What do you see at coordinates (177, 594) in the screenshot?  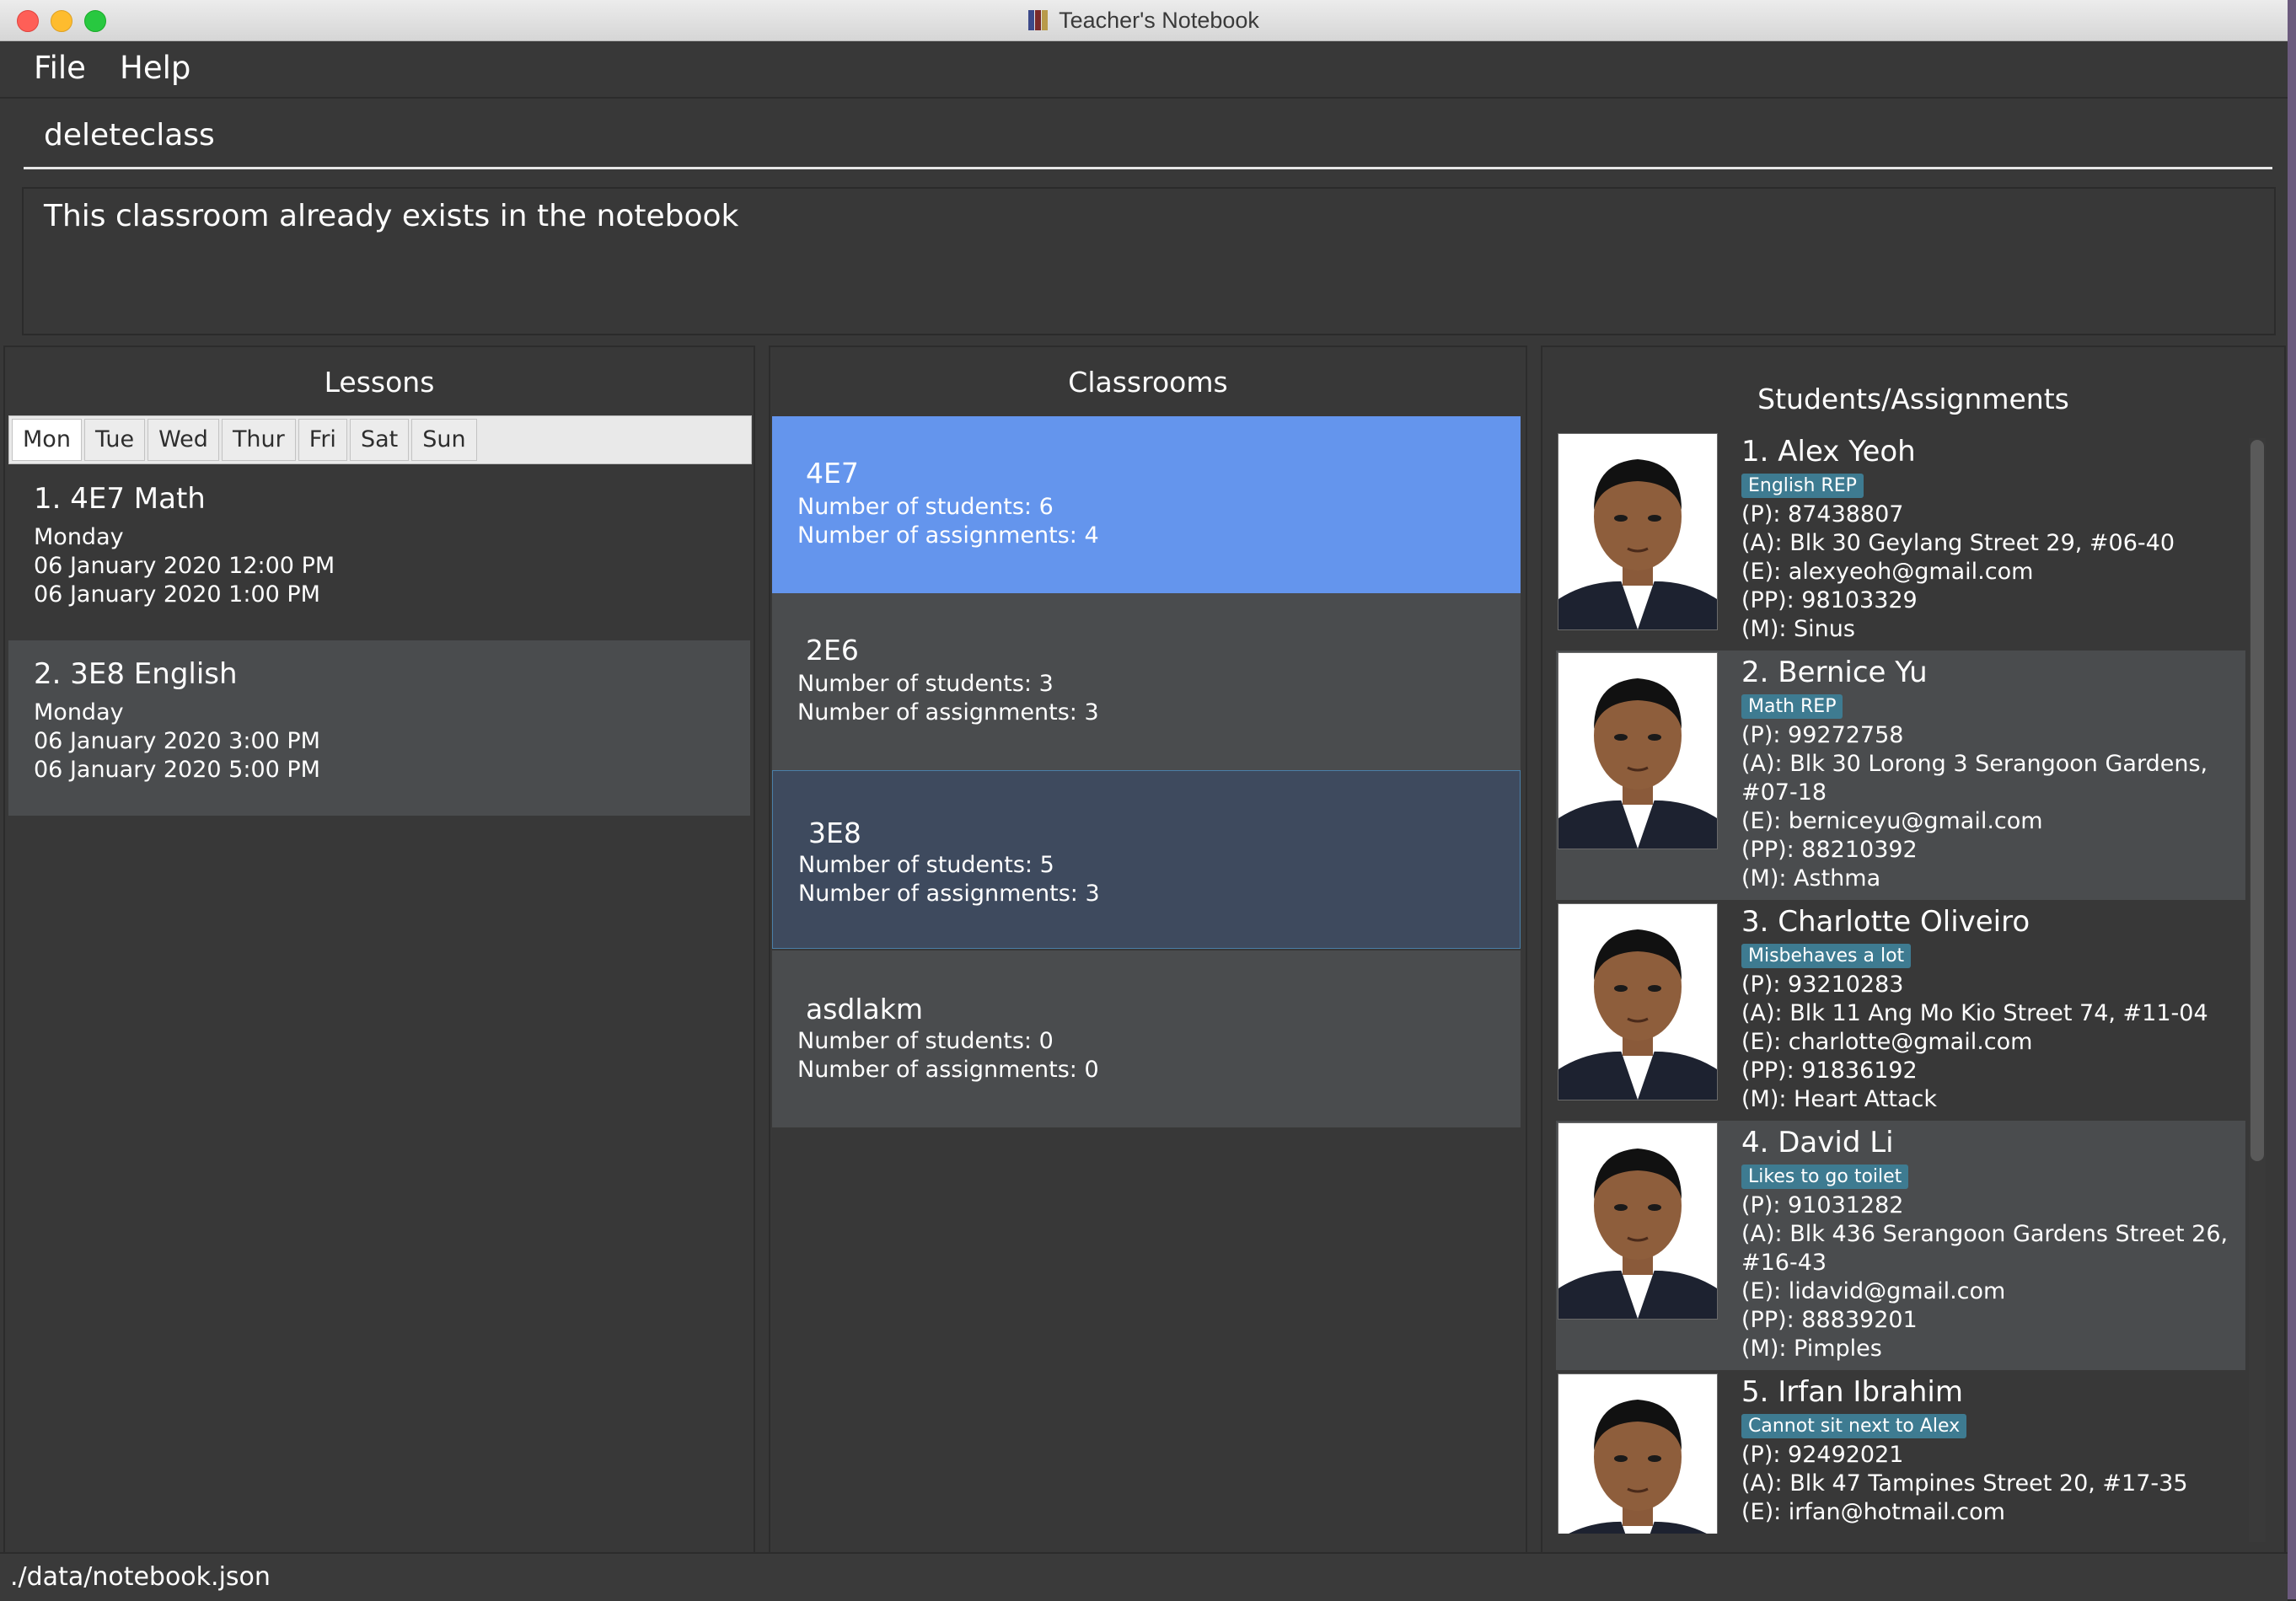 I see `lesson-end: 06 January 2020 1:00 PM` at bounding box center [177, 594].